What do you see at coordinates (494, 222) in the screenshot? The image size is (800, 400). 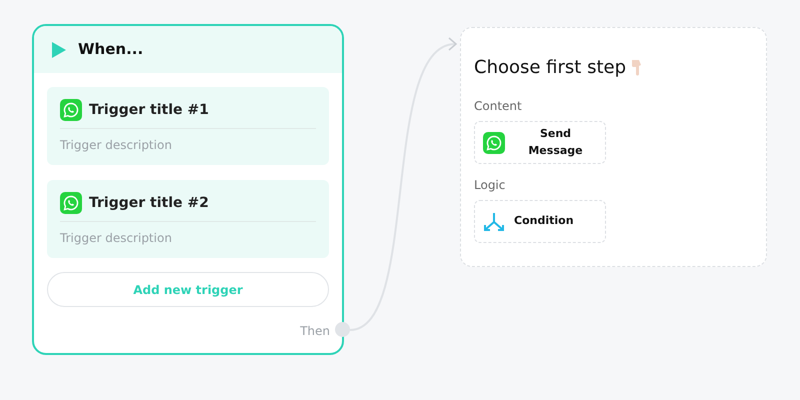 I see `branch-icon` at bounding box center [494, 222].